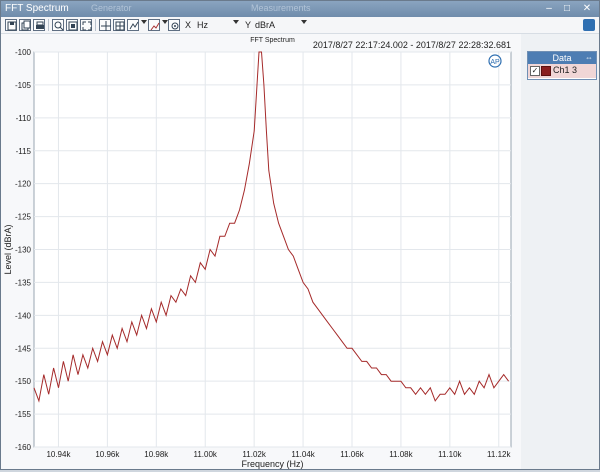 The image size is (600, 472). I want to click on y-unit-select: dBrA, so click(265, 25).